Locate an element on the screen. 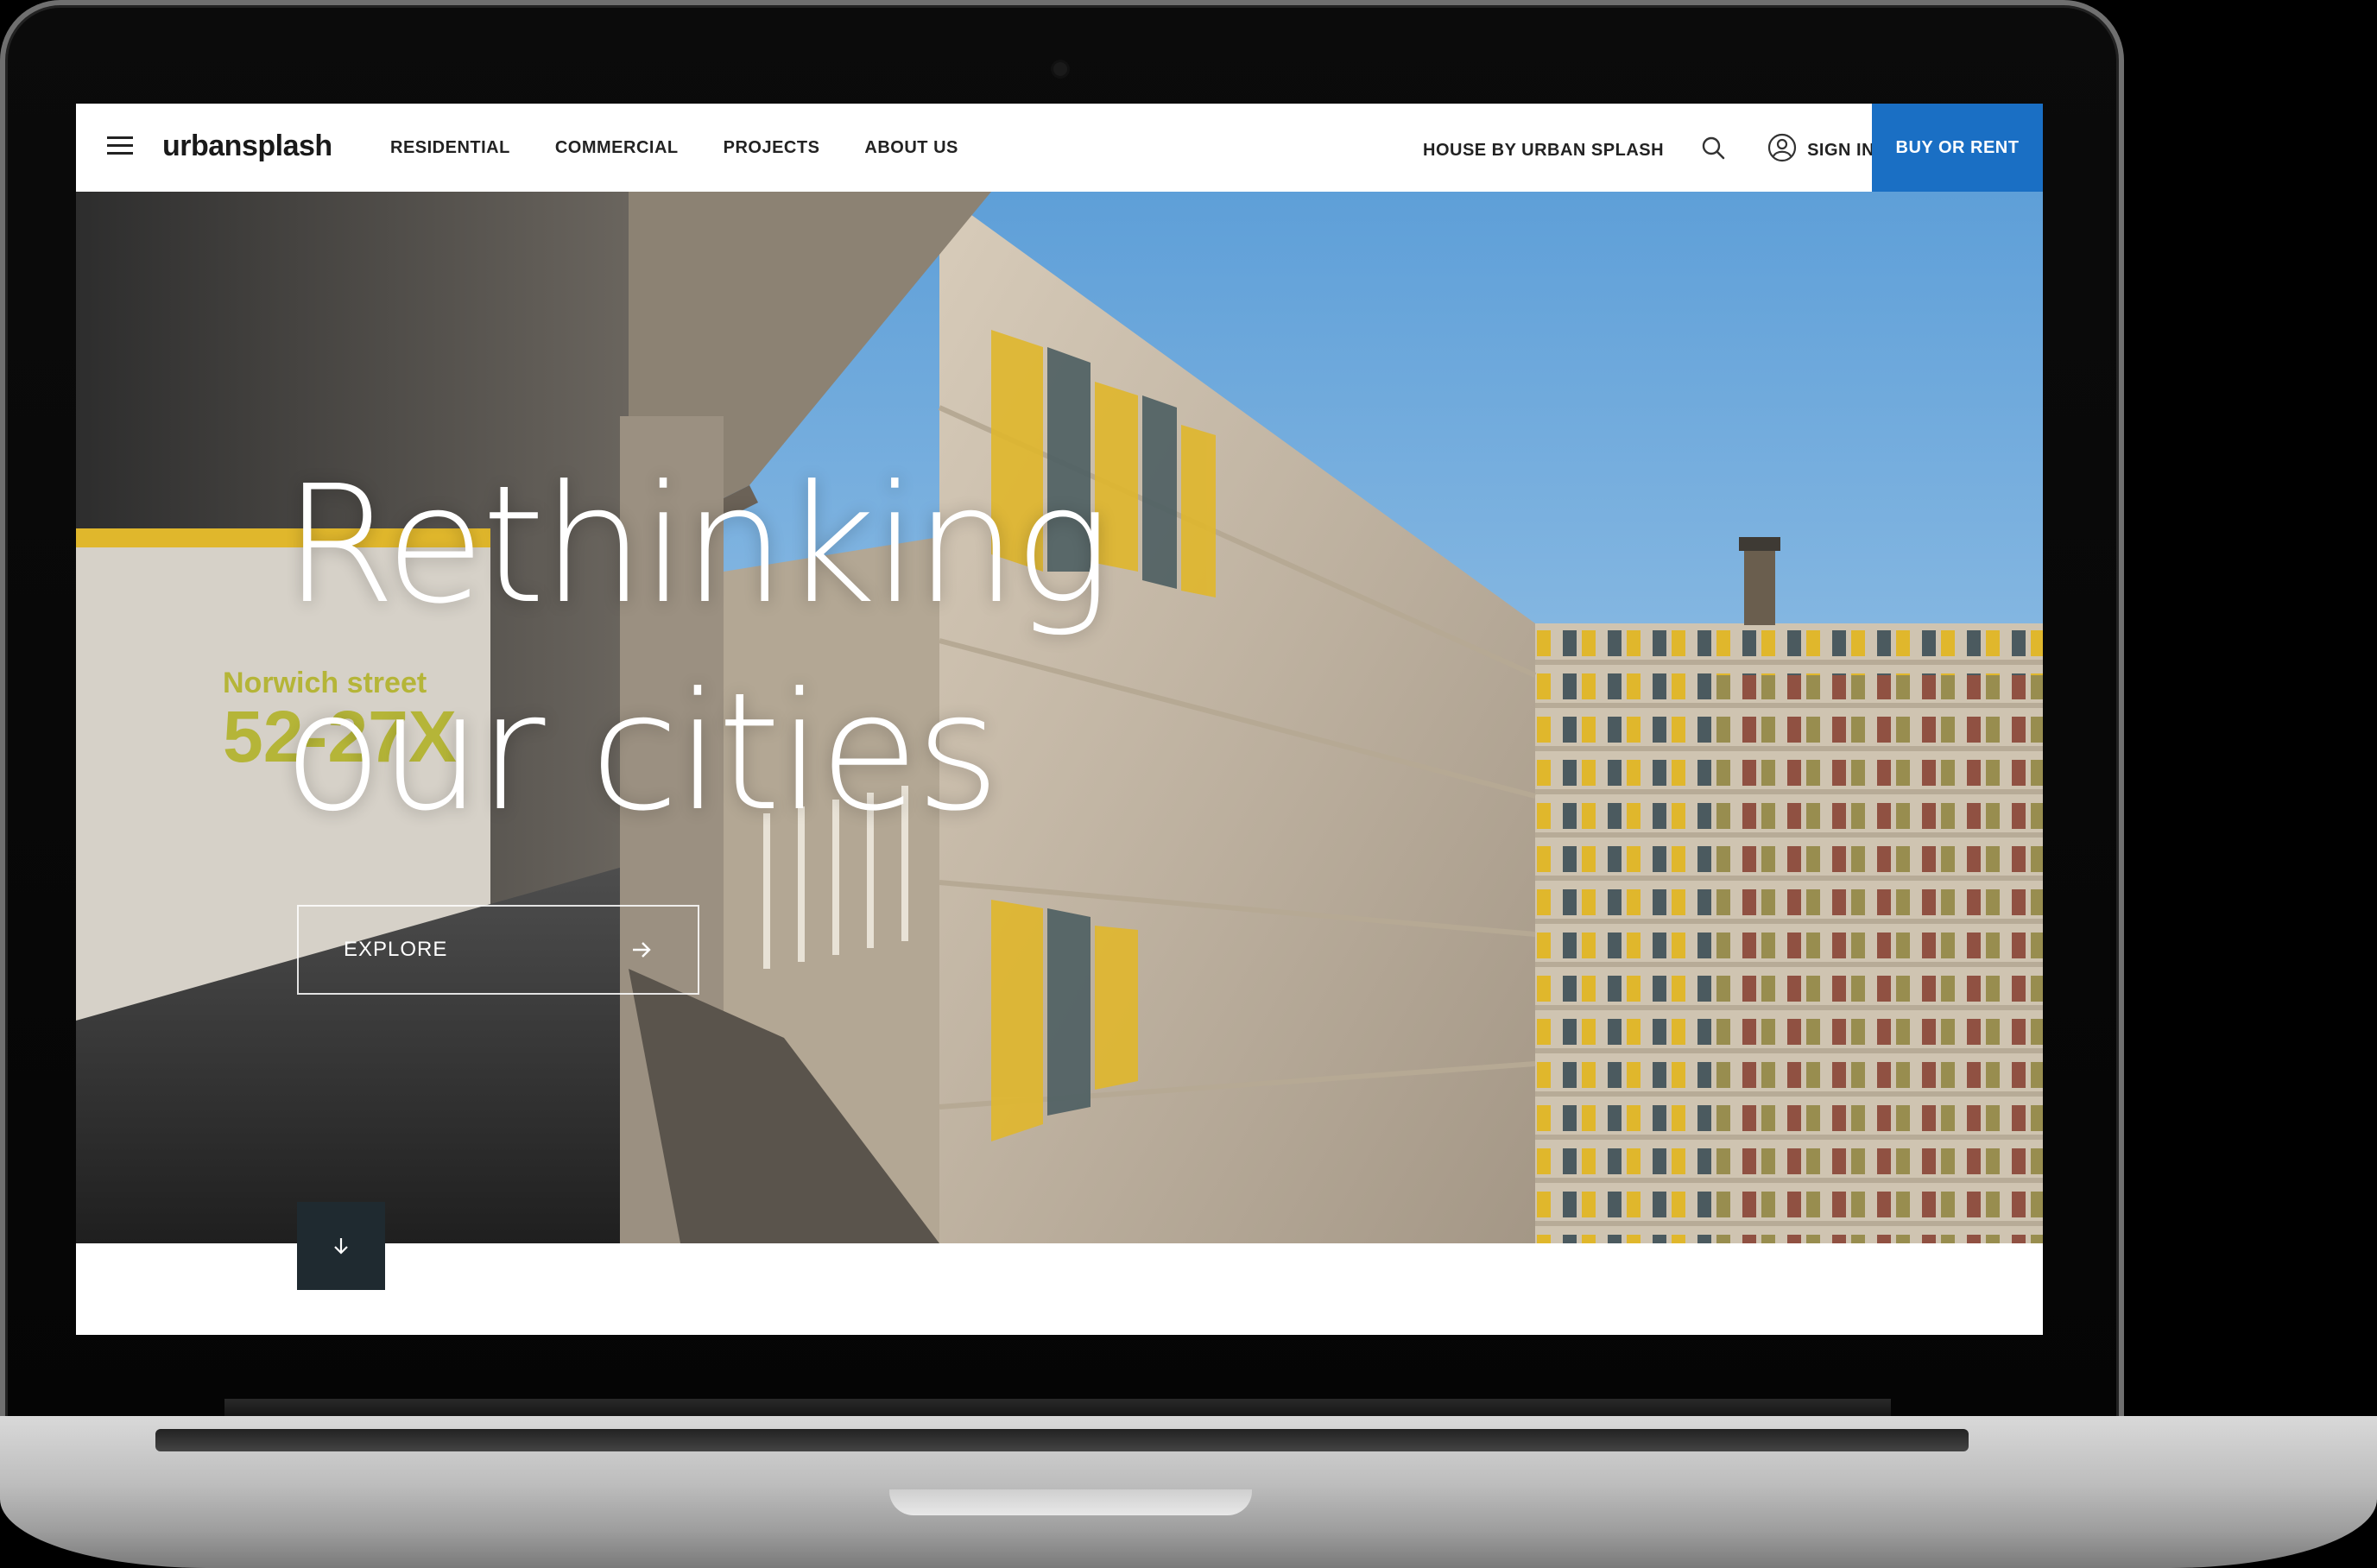 The height and width of the screenshot is (1568, 2377). sign-in-link: SIGN IN is located at coordinates (1821, 148).